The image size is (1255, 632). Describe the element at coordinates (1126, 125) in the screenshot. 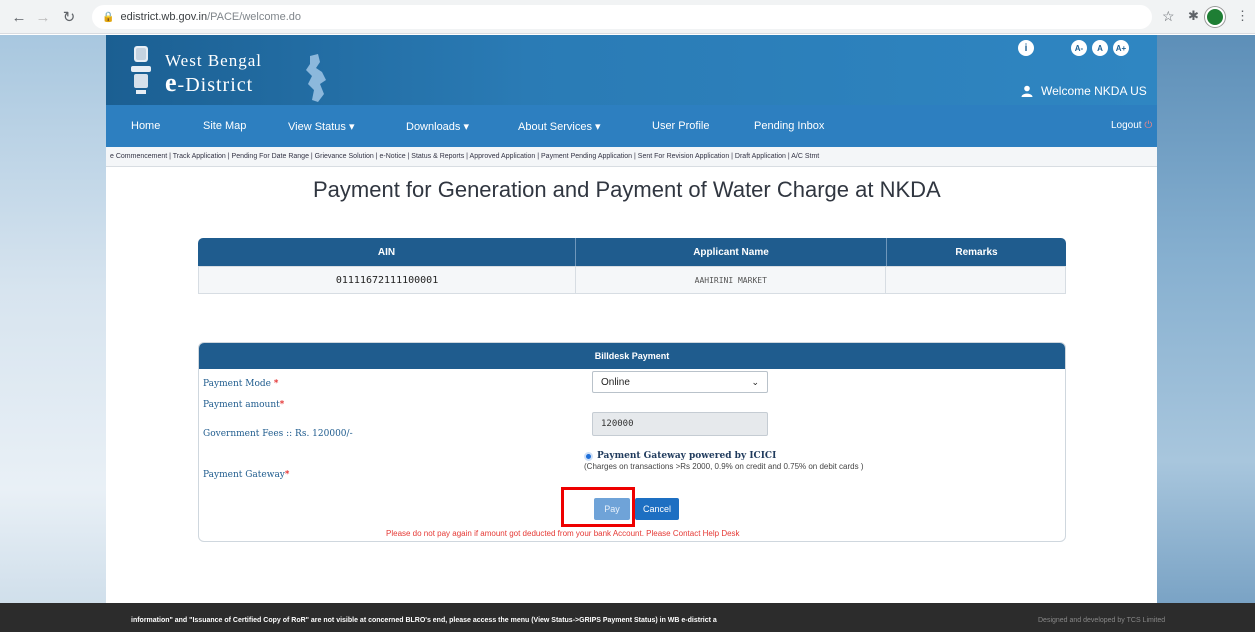

I see `logout-label: Logout` at that location.